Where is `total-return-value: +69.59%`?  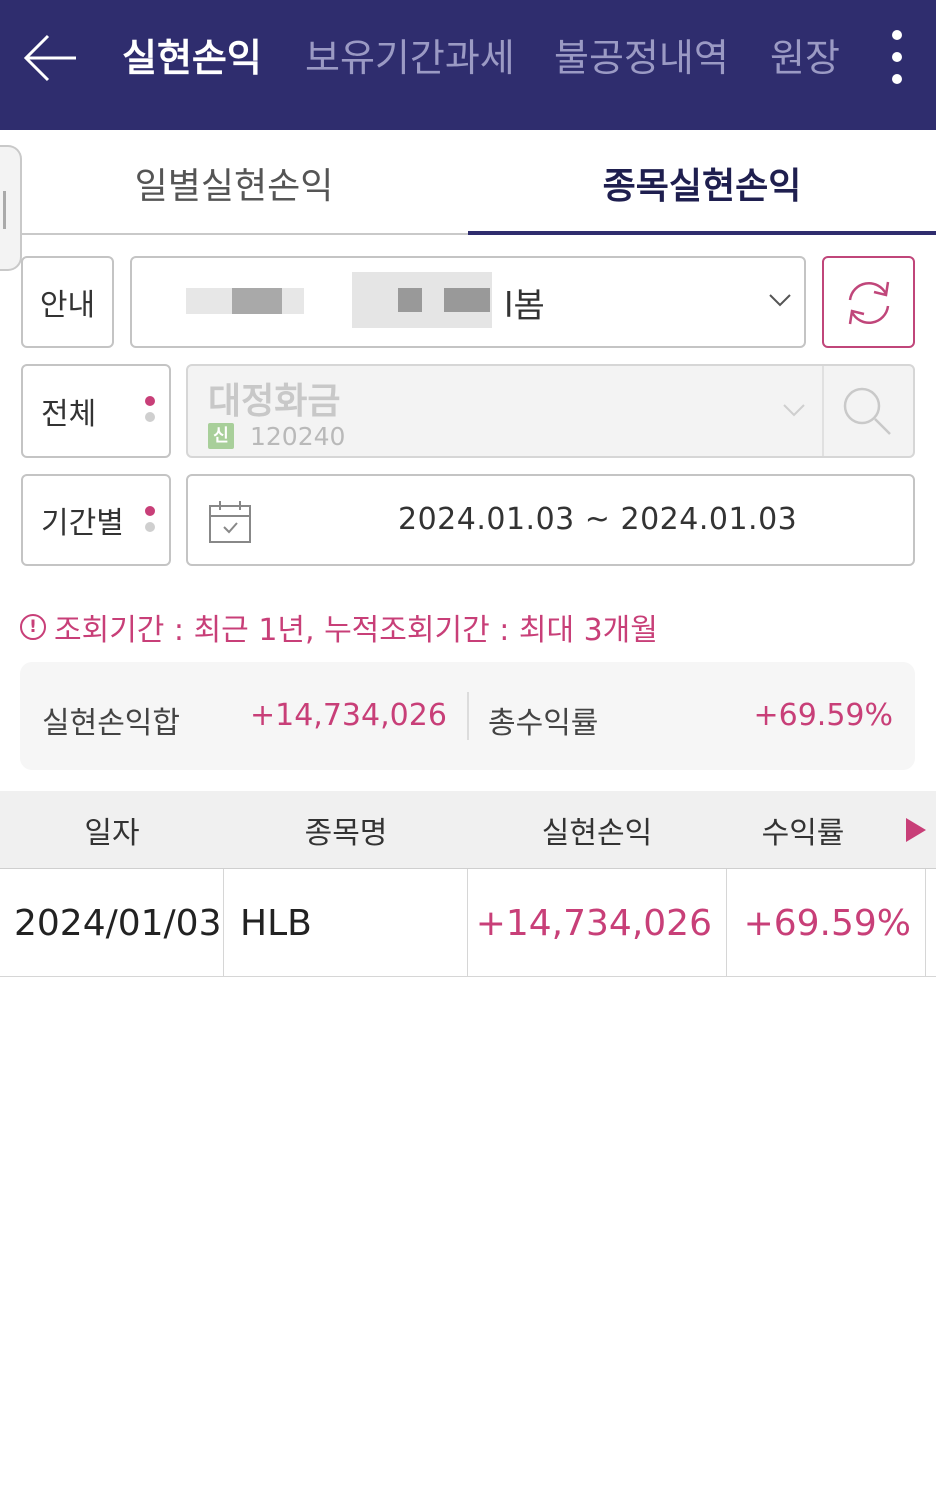
total-return-value: +69.59% is located at coordinates (823, 715).